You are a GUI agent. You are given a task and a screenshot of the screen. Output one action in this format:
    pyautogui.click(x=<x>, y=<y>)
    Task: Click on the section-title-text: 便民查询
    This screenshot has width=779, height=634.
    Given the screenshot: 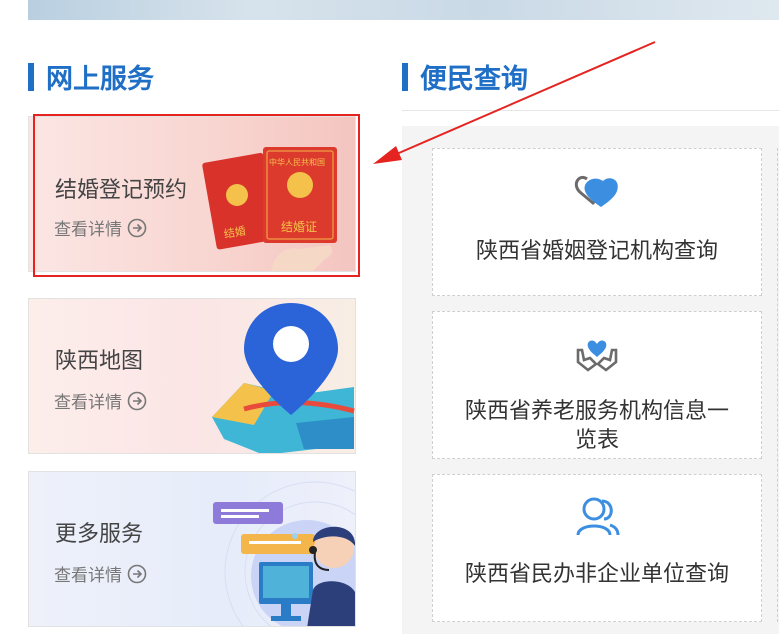 What is the action you would take?
    pyautogui.click(x=474, y=79)
    